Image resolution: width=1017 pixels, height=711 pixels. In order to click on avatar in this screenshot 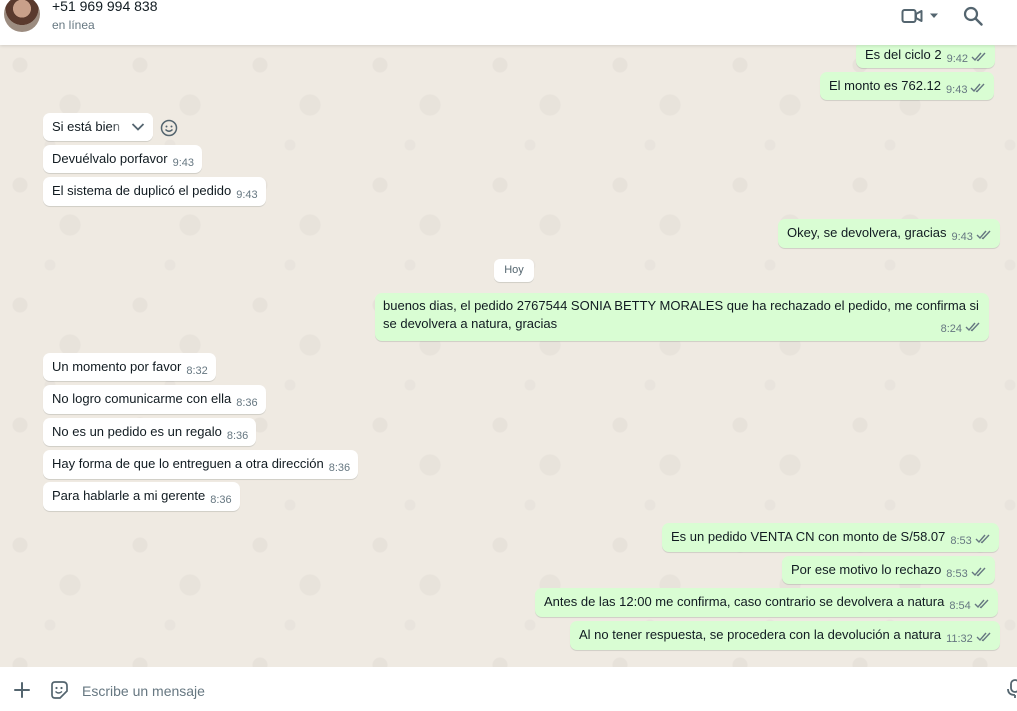, I will do `click(22, 16)`.